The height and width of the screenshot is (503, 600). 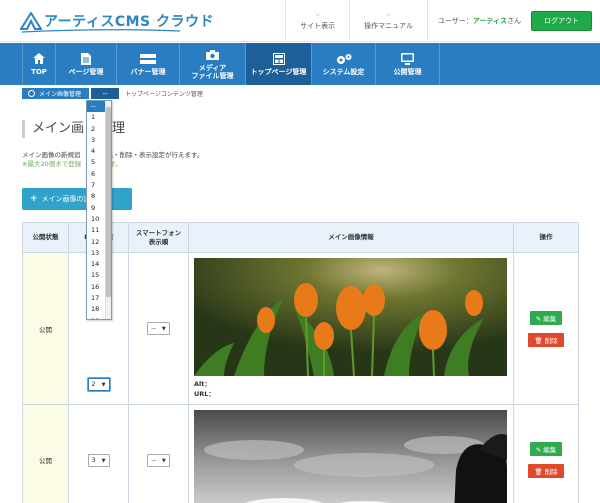 What do you see at coordinates (98, 460) in the screenshot?
I see `pc-order-select: 3 ▼` at bounding box center [98, 460].